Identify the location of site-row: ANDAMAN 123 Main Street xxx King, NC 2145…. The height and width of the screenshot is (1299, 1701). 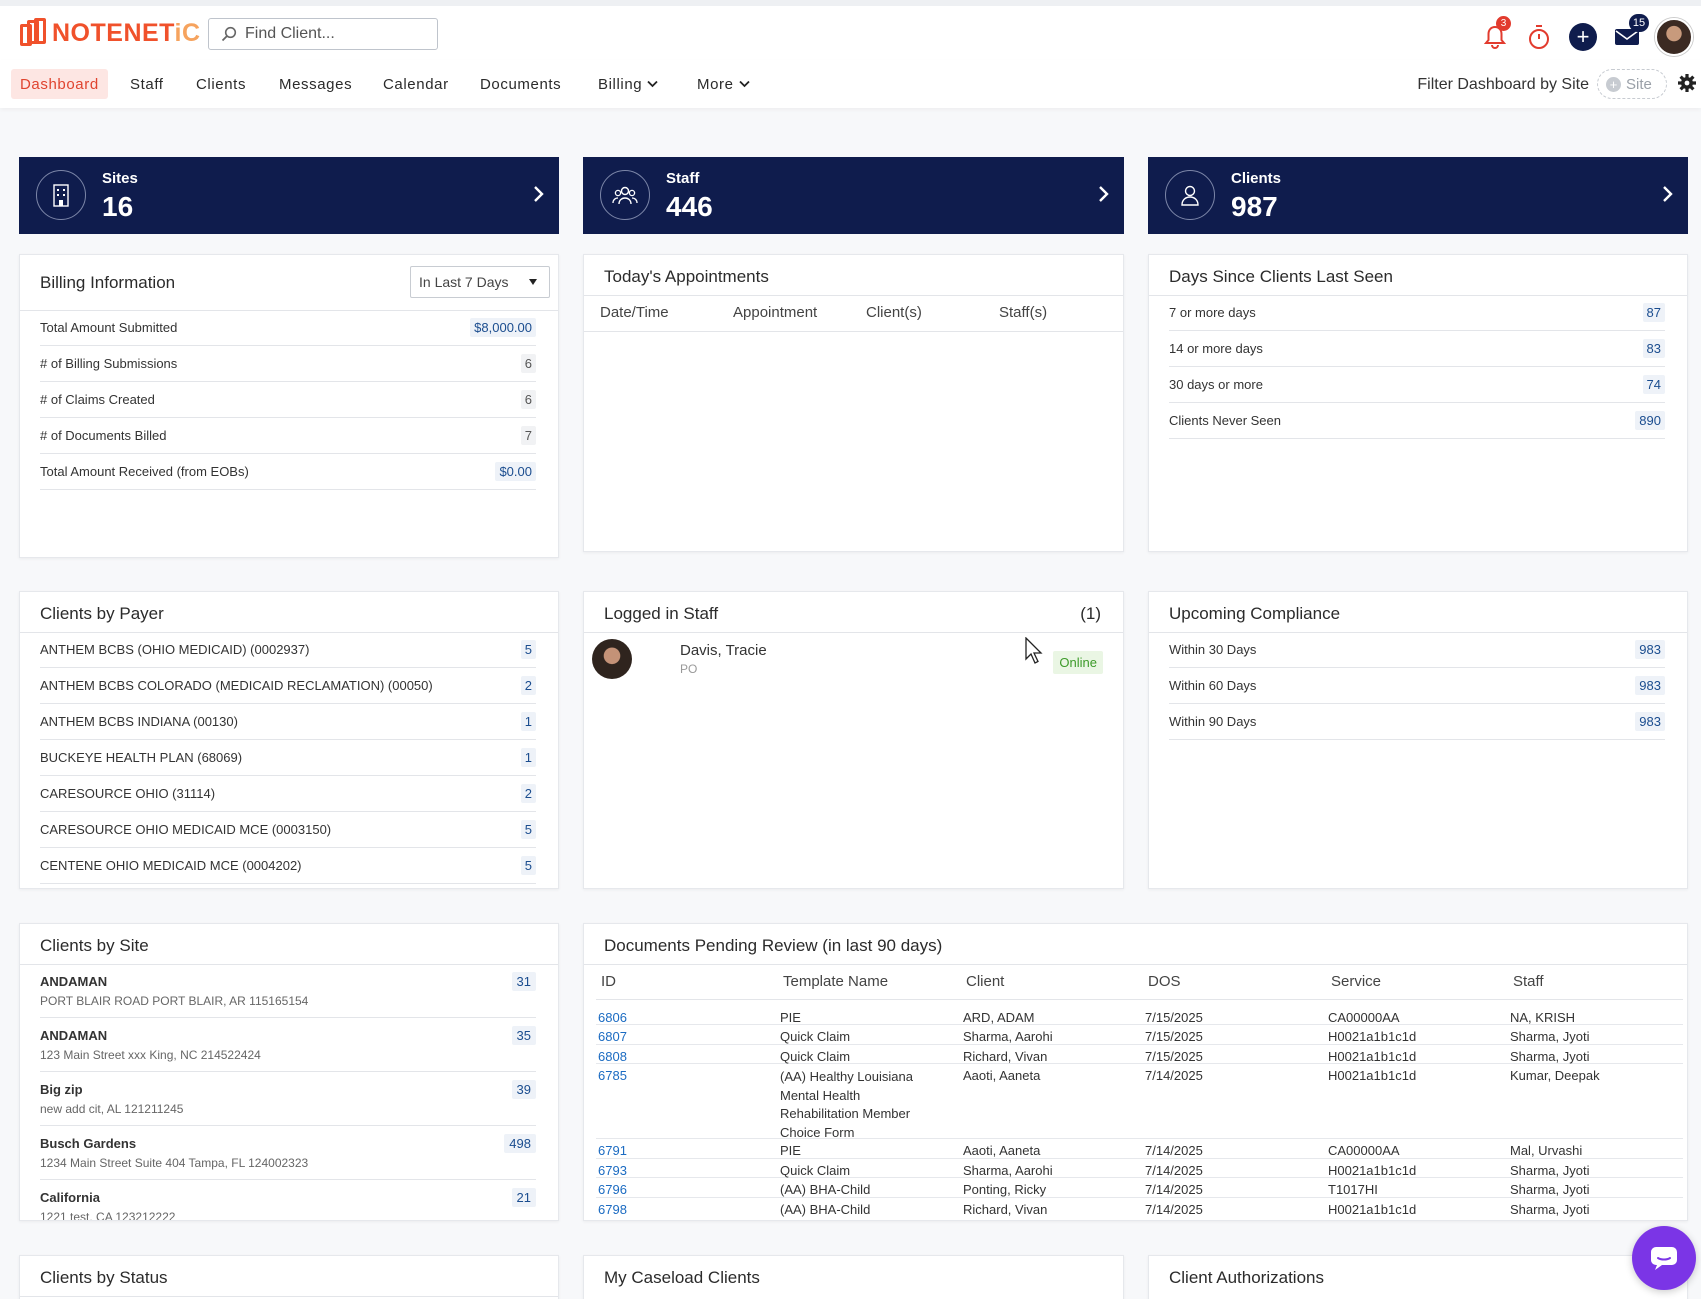
(288, 1045).